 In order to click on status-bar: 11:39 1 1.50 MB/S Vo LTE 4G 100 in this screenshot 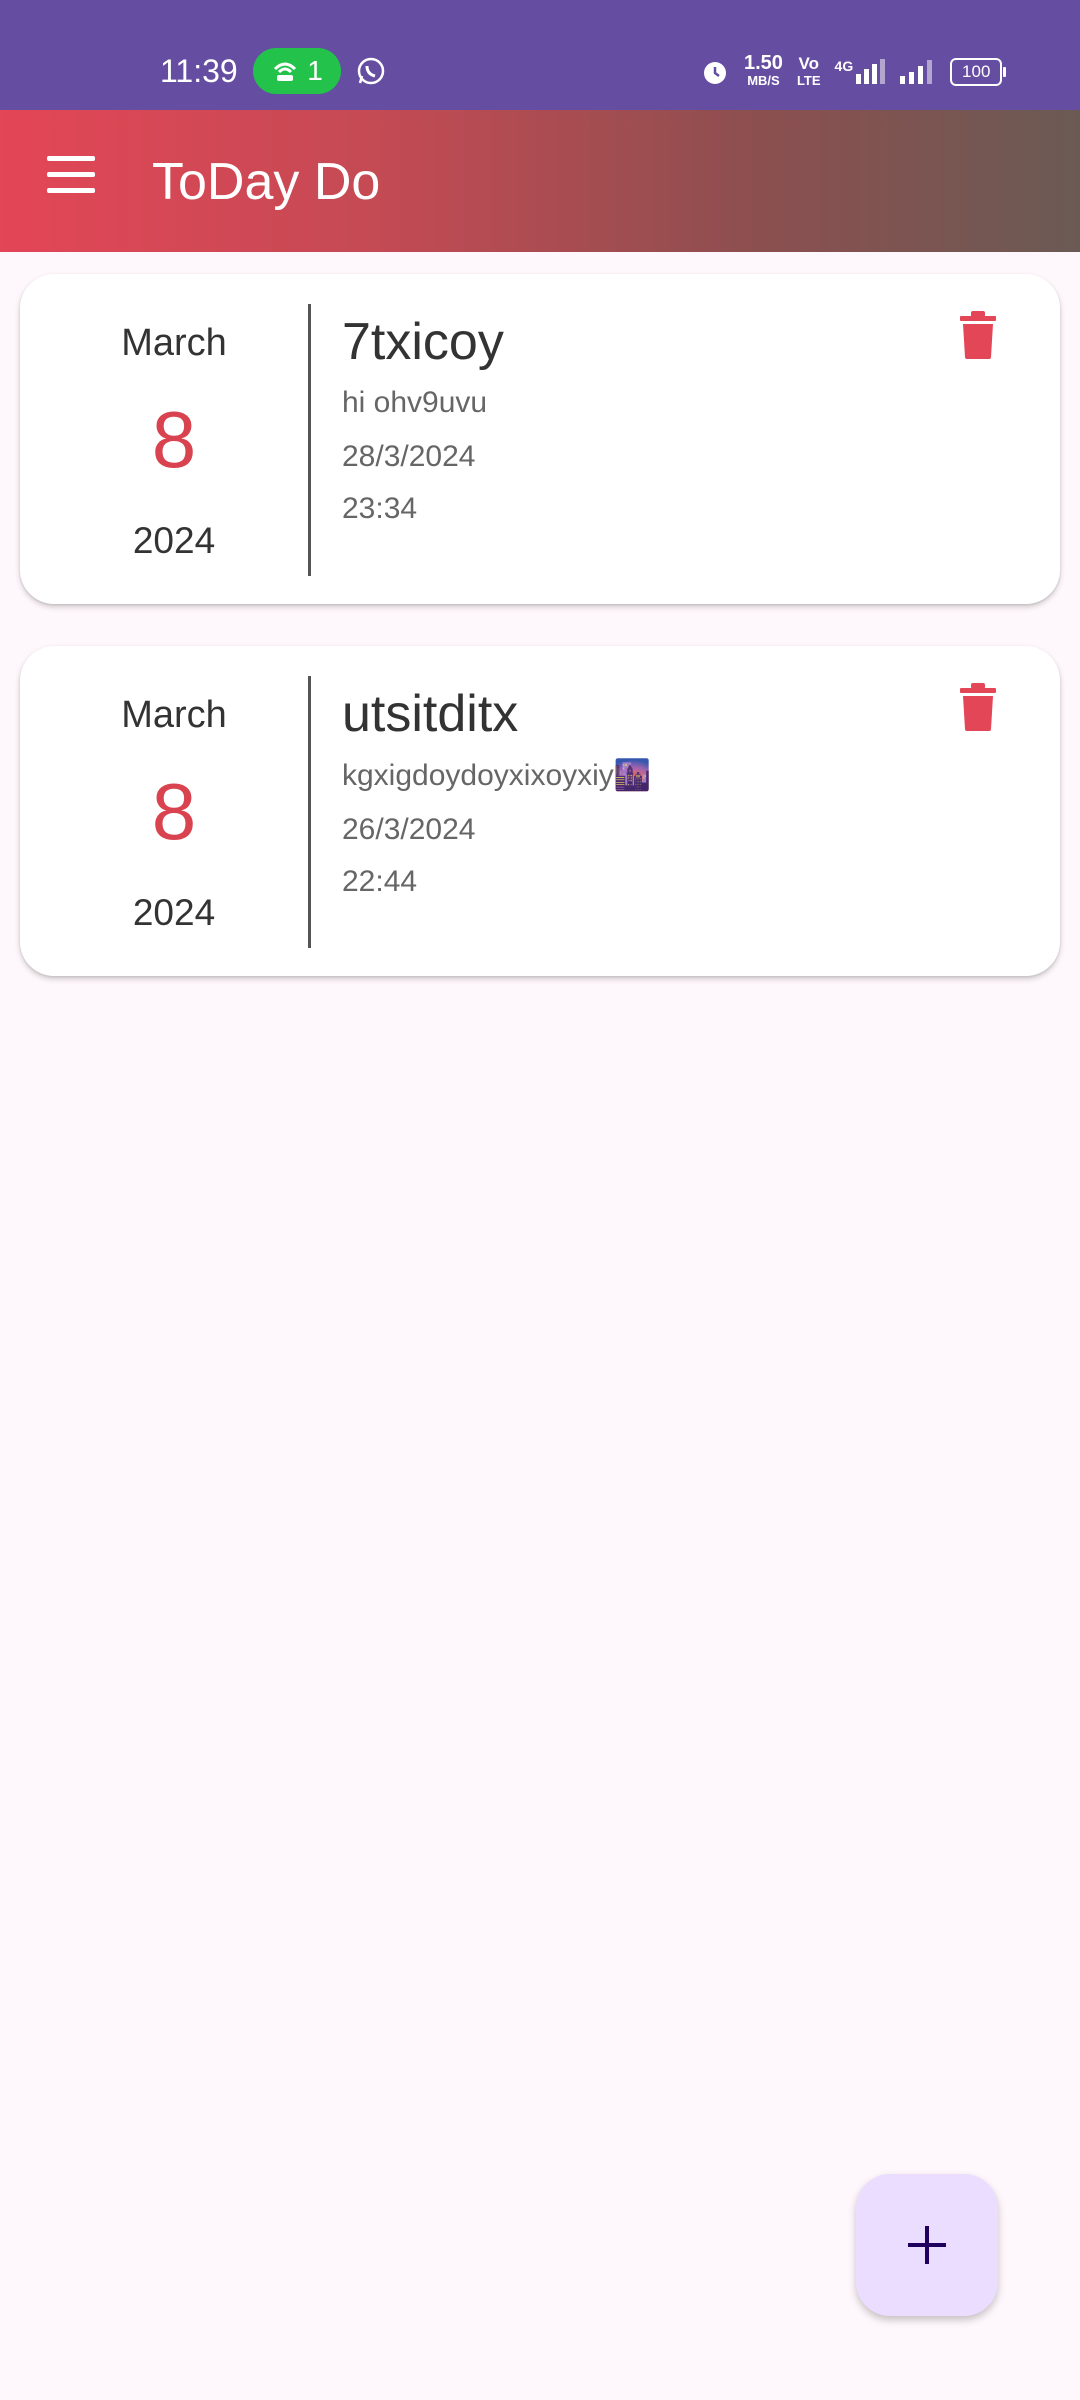, I will do `click(540, 55)`.